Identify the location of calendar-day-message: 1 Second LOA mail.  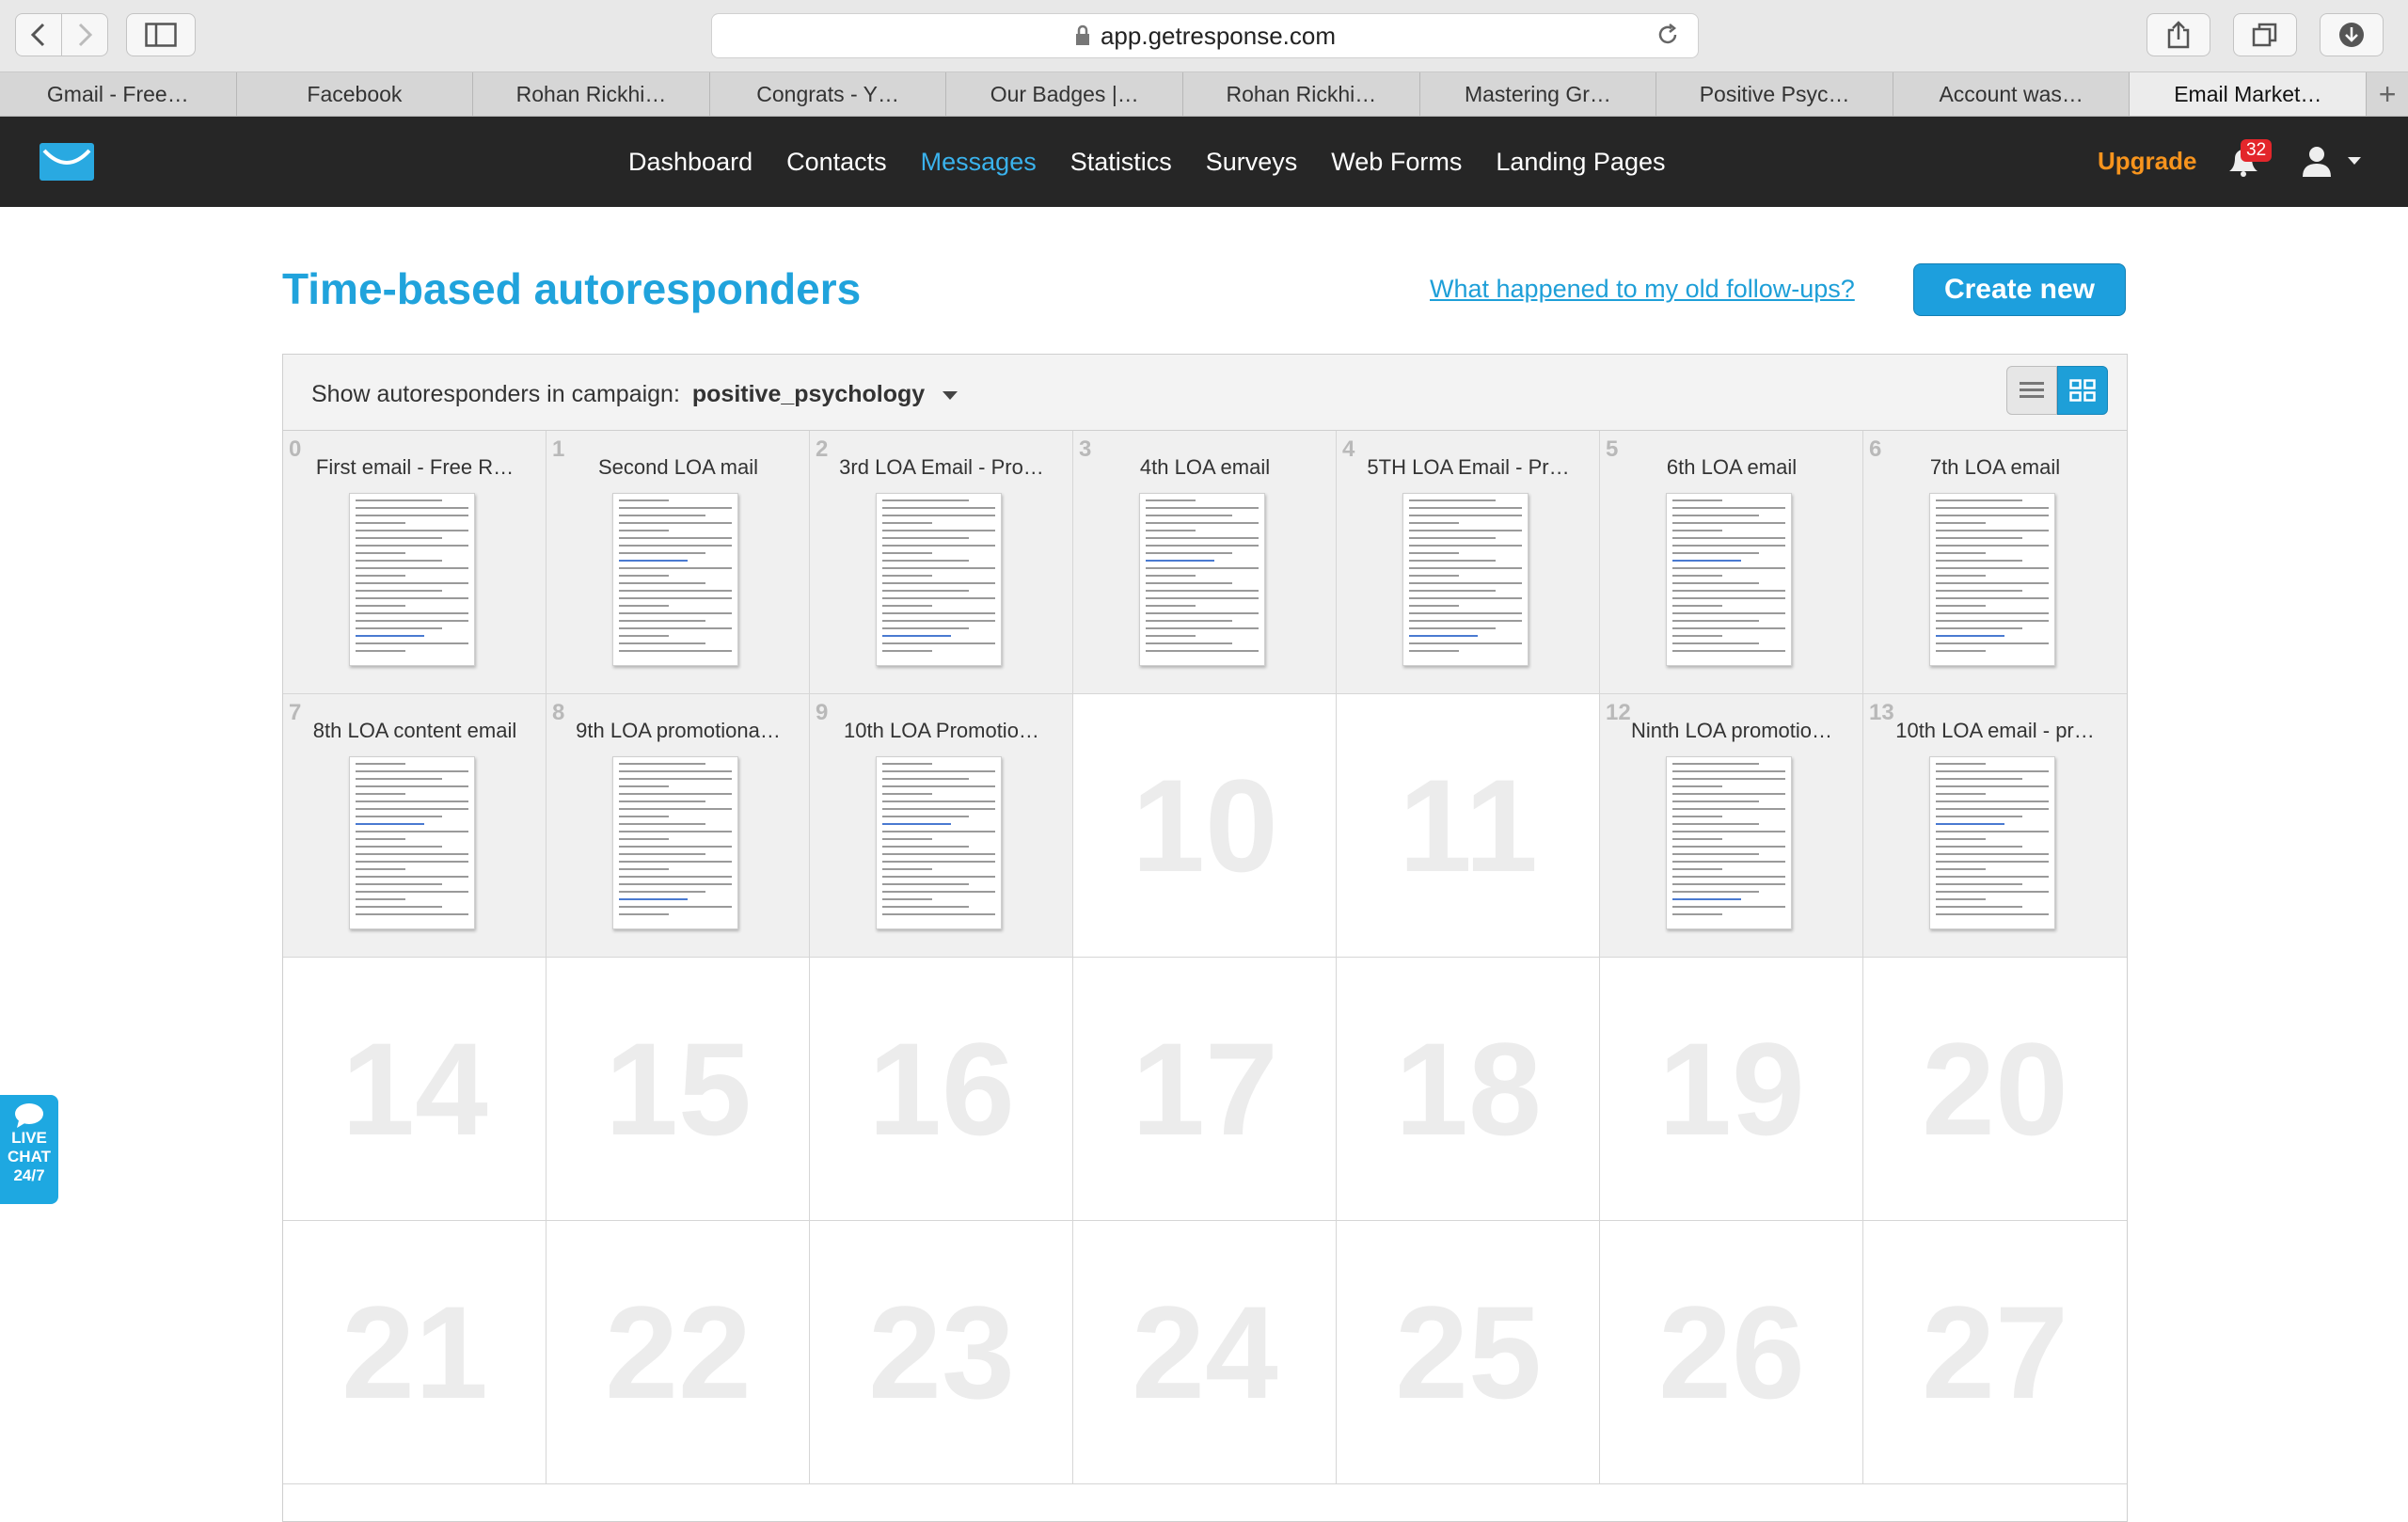
(679, 563).